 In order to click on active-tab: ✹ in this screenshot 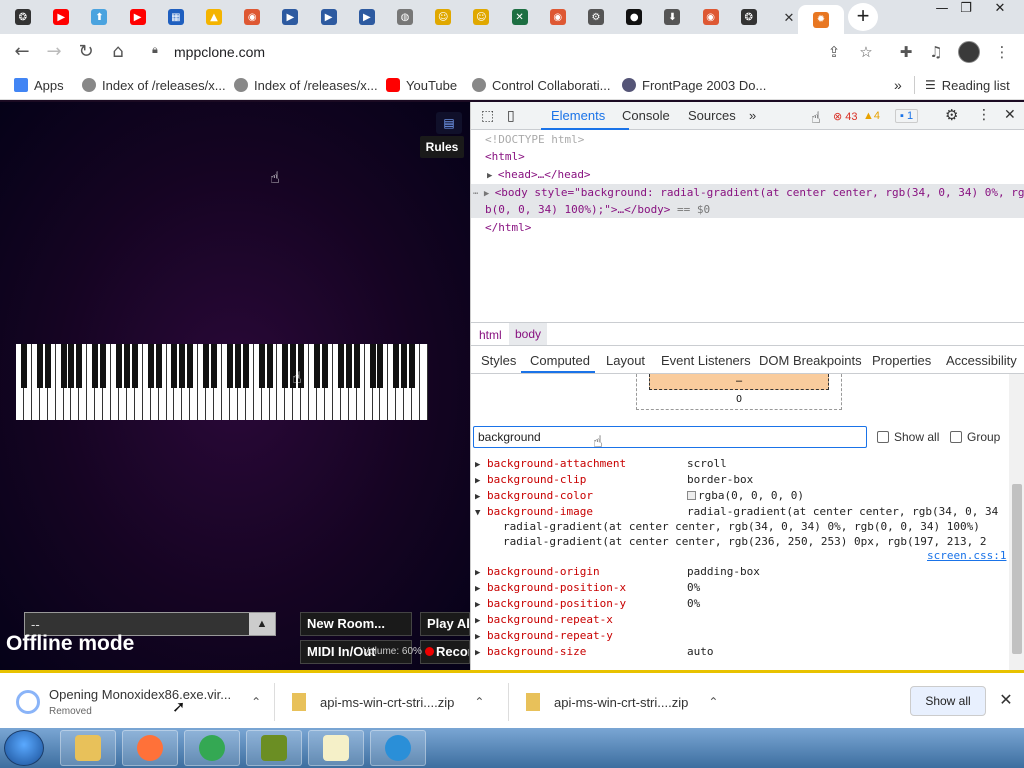, I will do `click(821, 19)`.